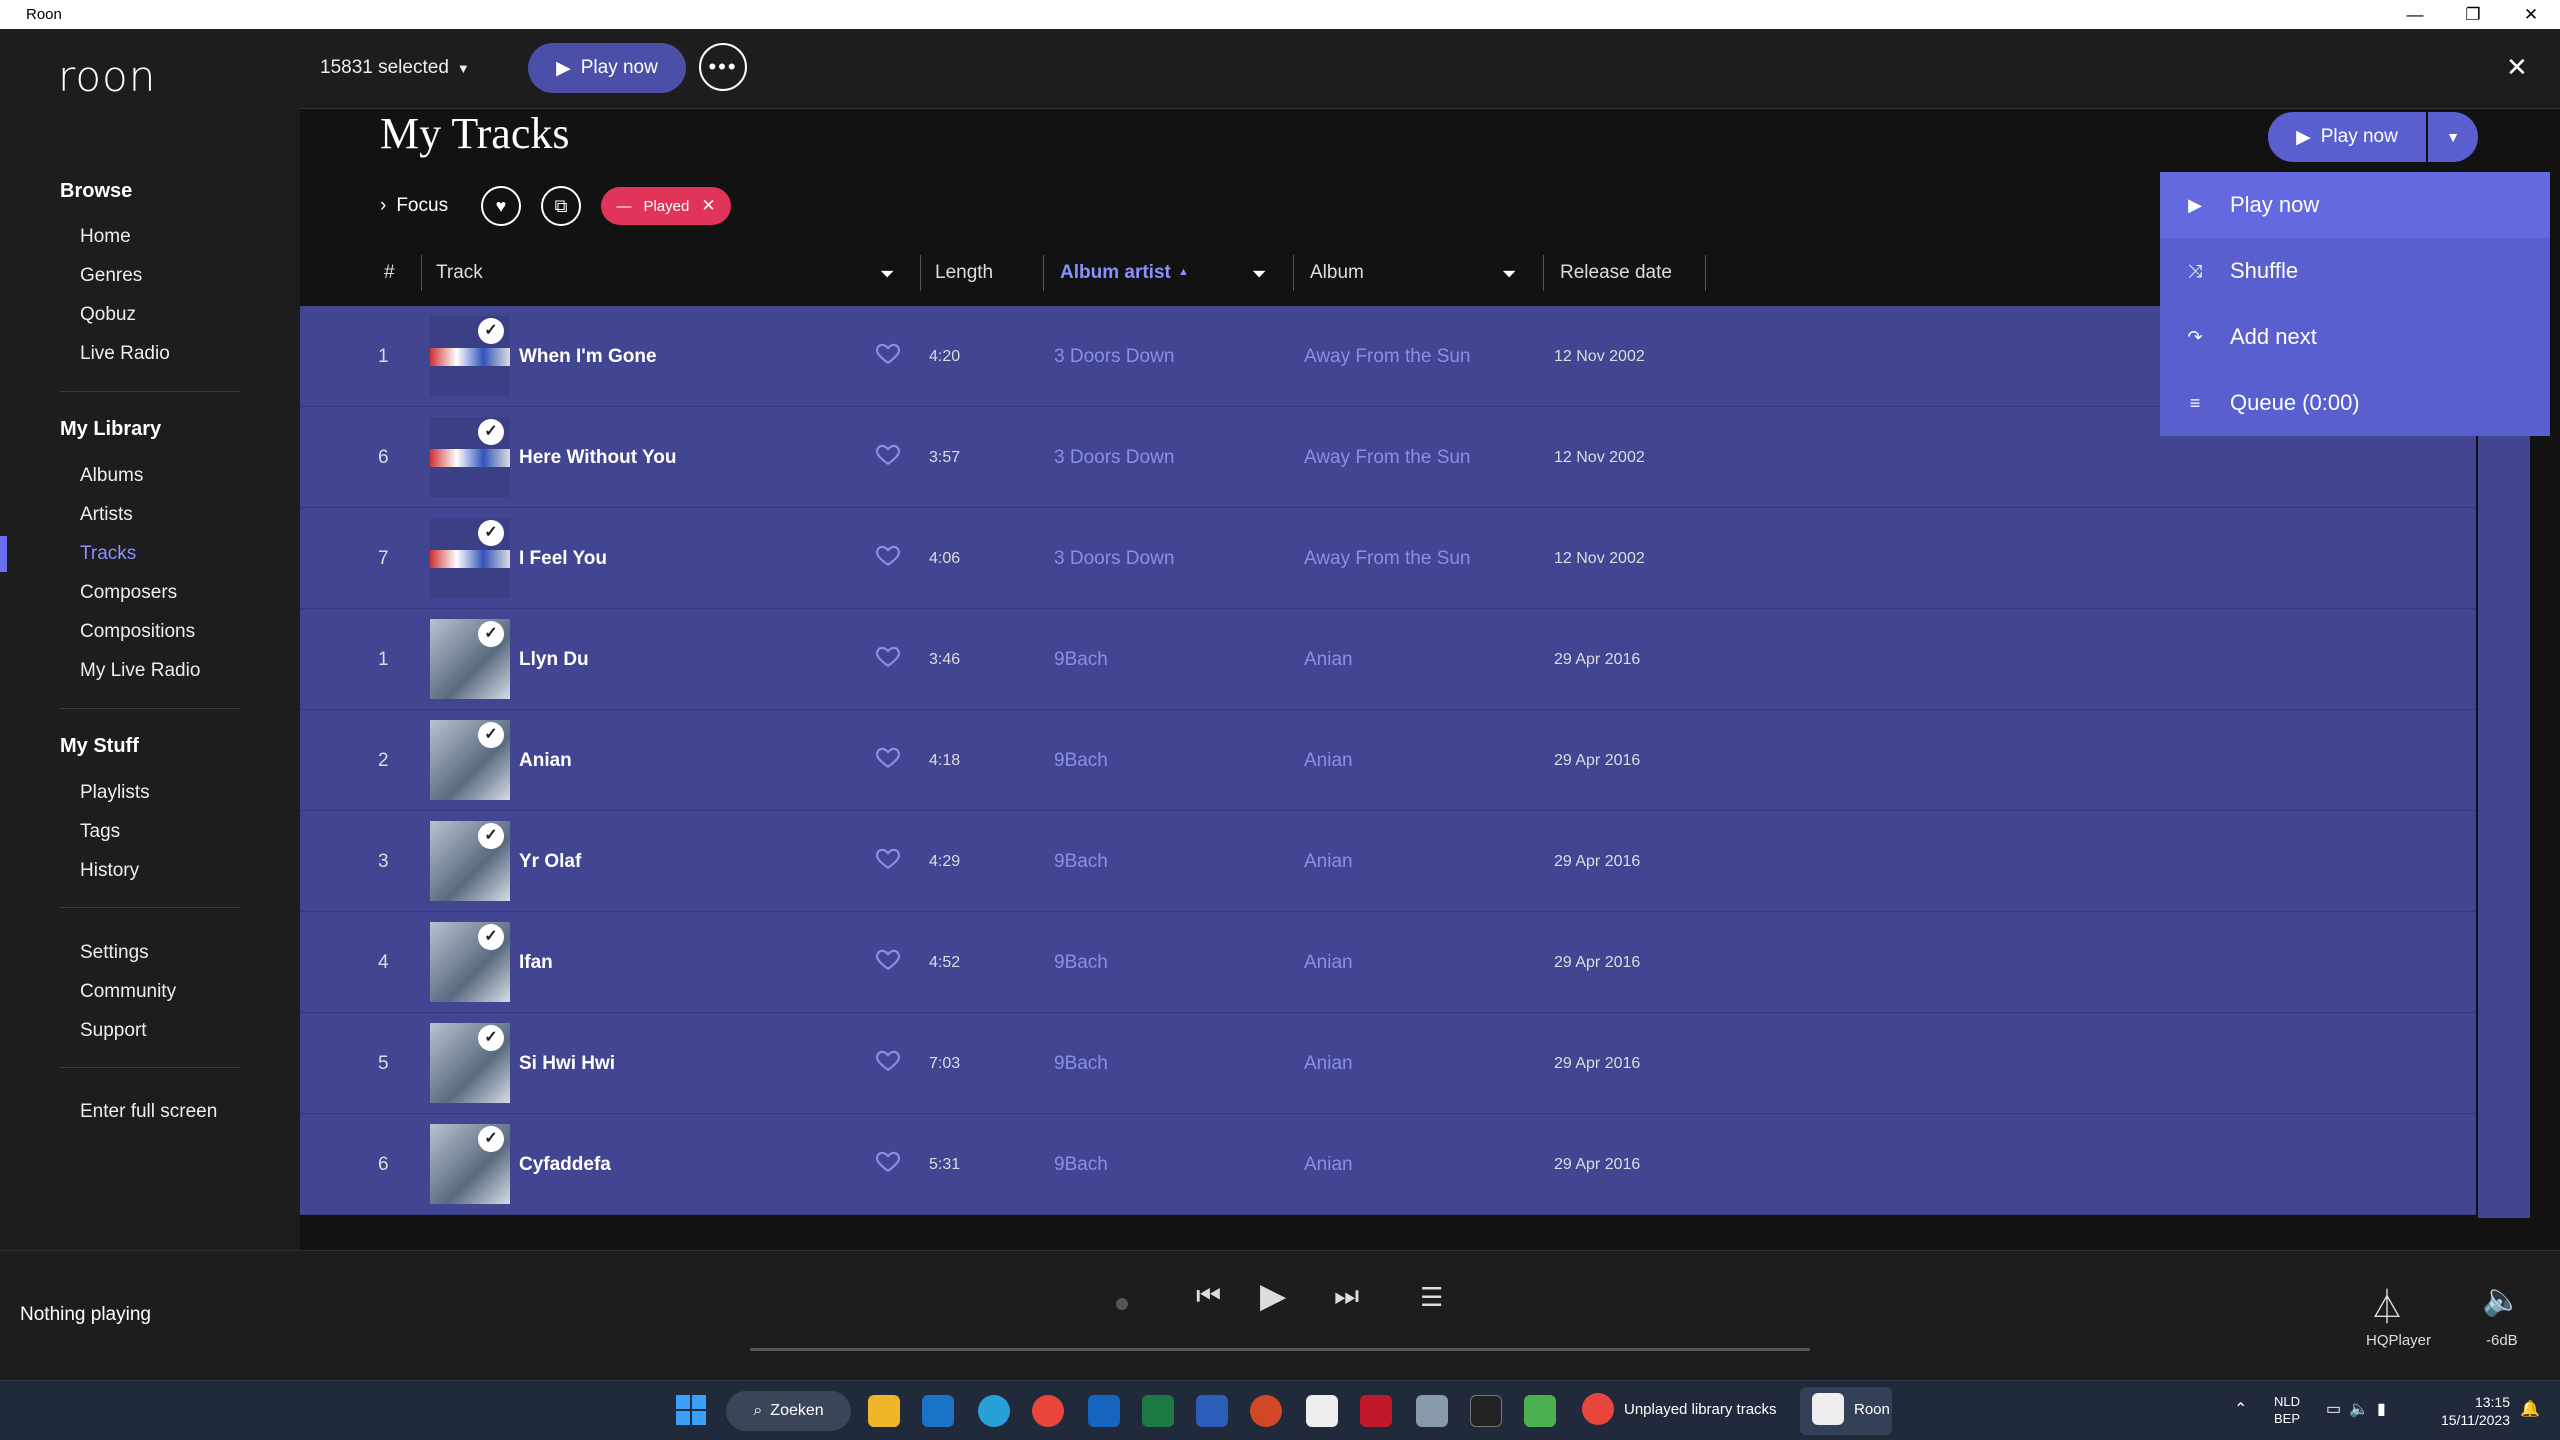 Image resolution: width=2560 pixels, height=1440 pixels. I want to click on sidebar-item-live-radio: Live Radio, so click(125, 354).